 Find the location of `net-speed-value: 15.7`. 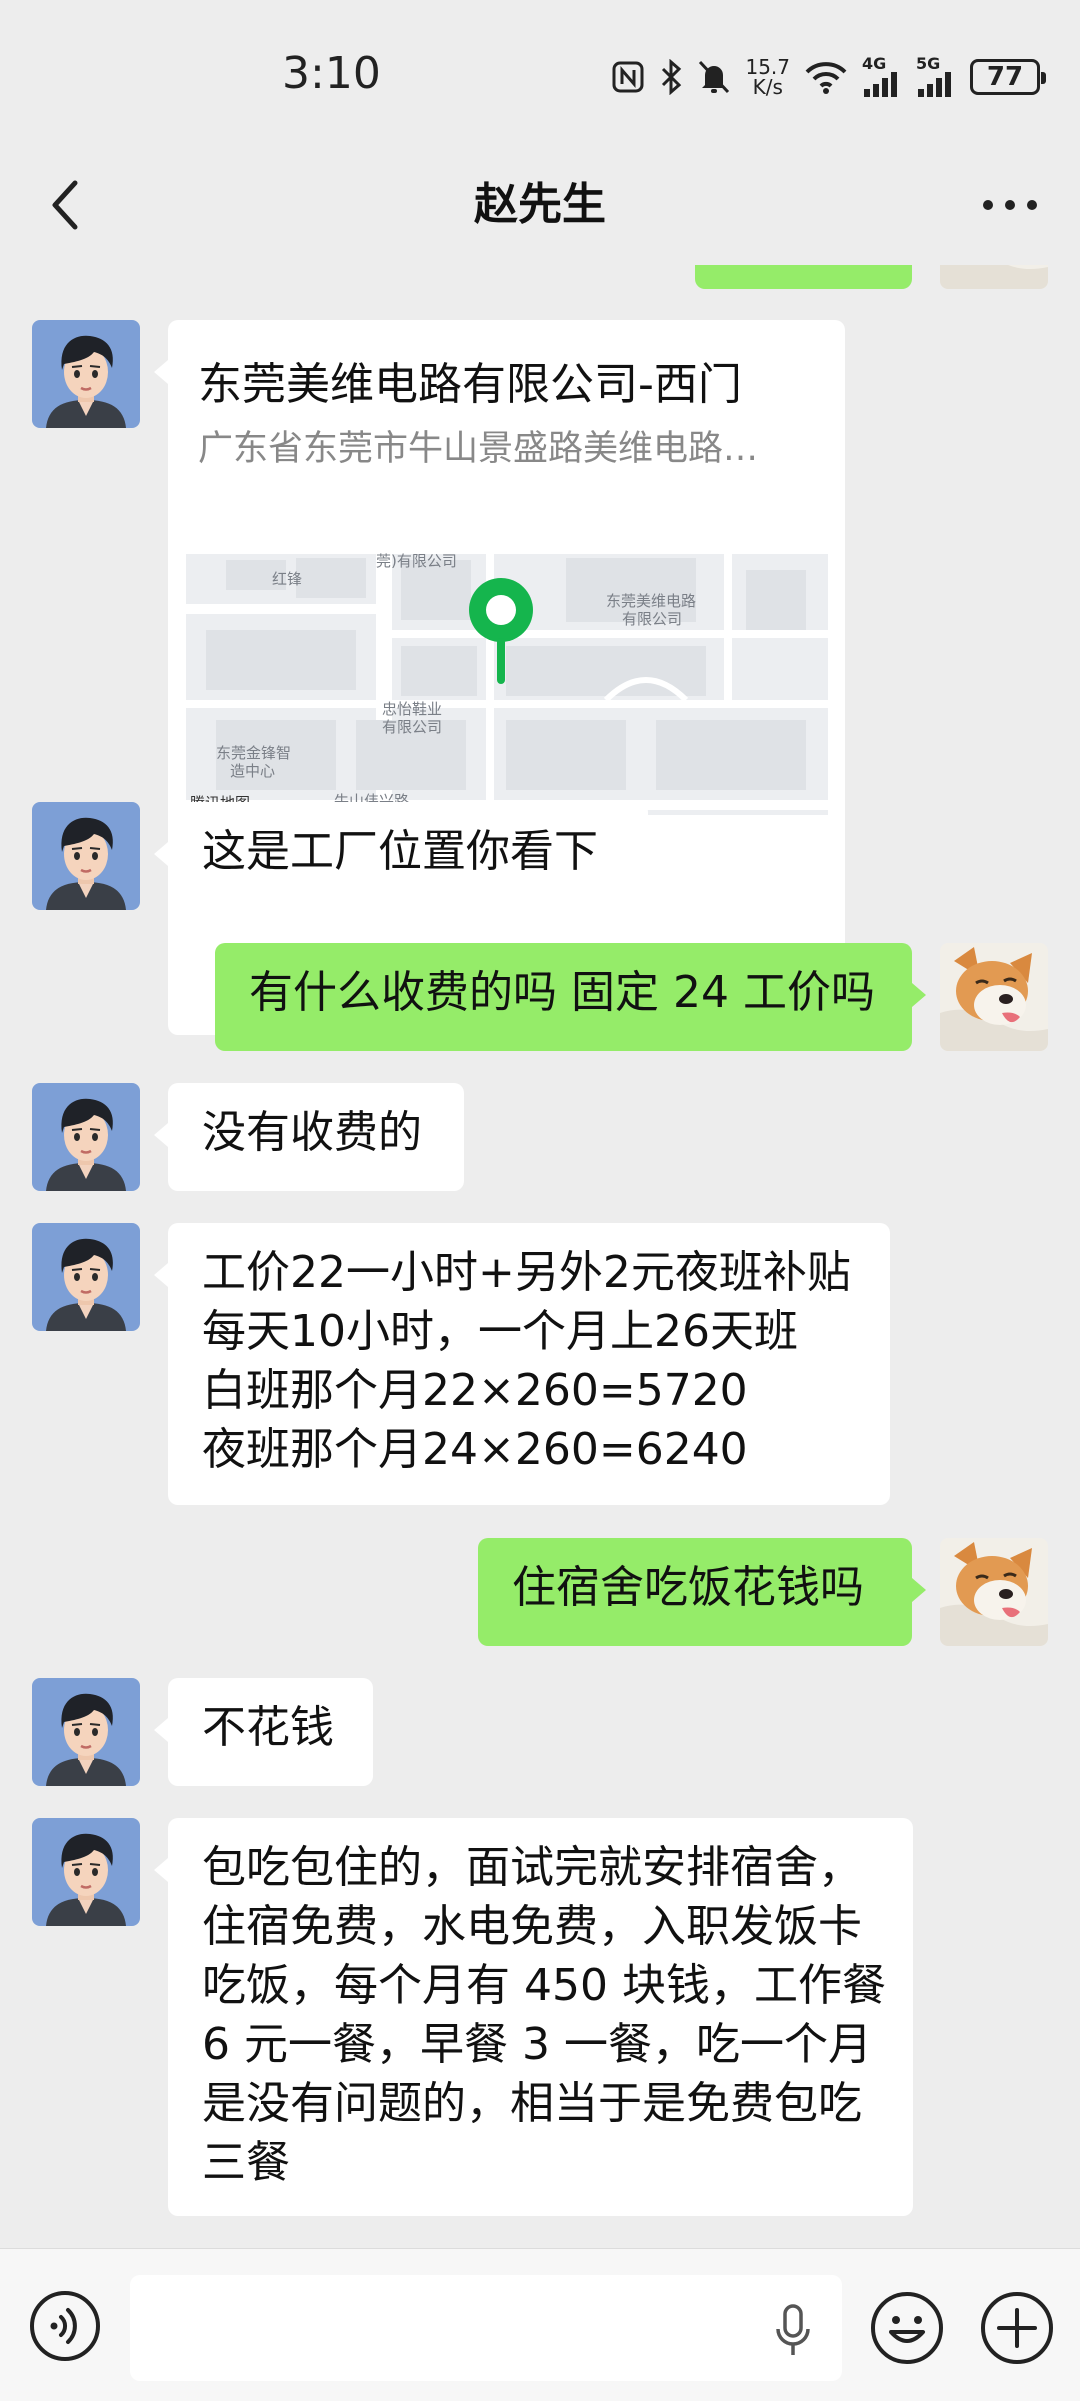

net-speed-value: 15.7 is located at coordinates (767, 67).